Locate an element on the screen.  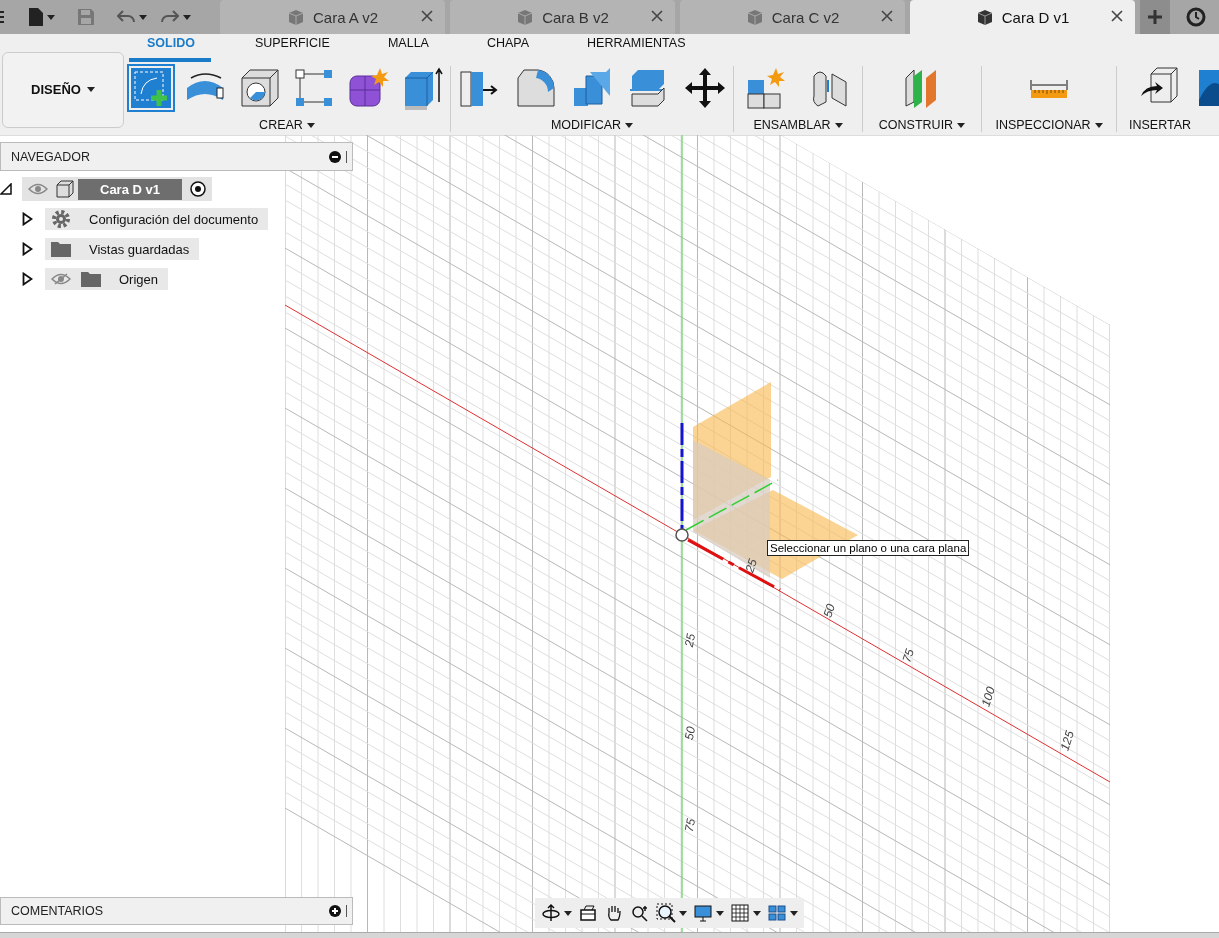
sketch-tool is located at coordinates (151, 88).